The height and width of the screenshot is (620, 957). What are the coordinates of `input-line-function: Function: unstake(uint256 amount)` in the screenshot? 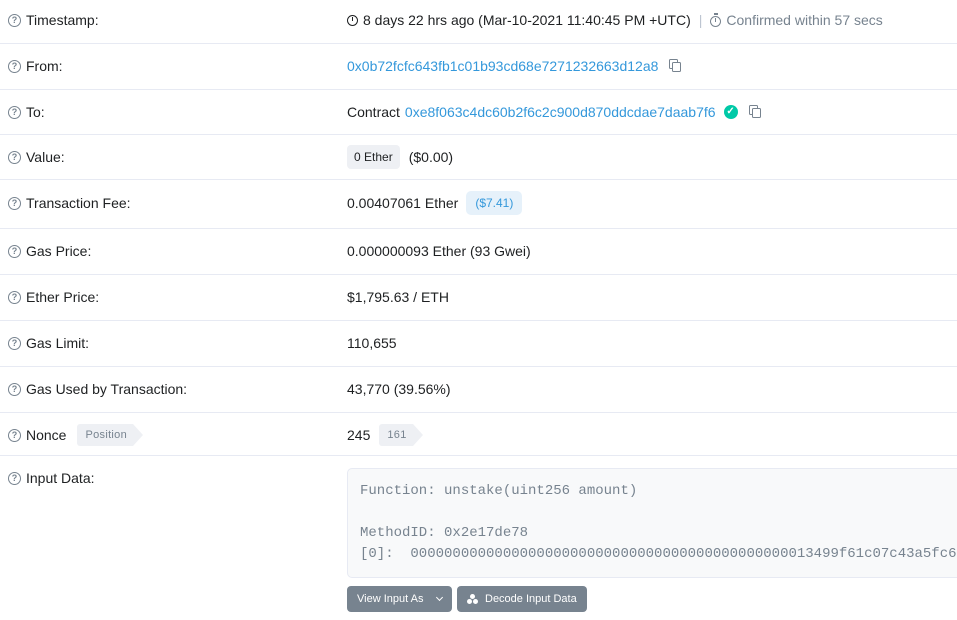 It's located at (499, 491).